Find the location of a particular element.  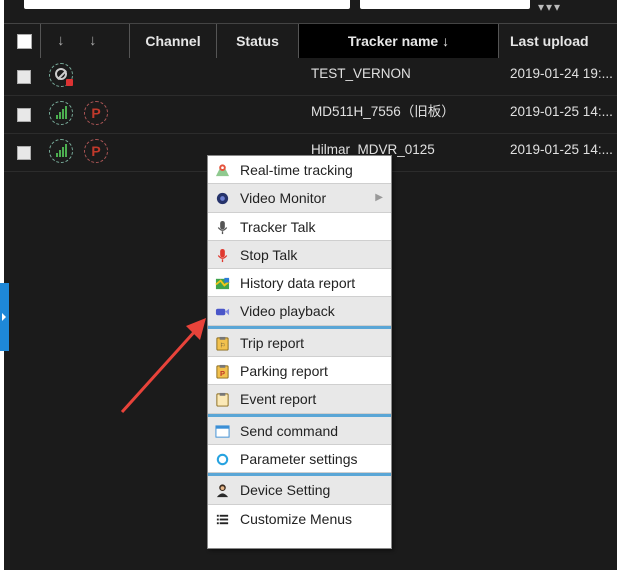

microphone-red-icon is located at coordinates (222, 255).